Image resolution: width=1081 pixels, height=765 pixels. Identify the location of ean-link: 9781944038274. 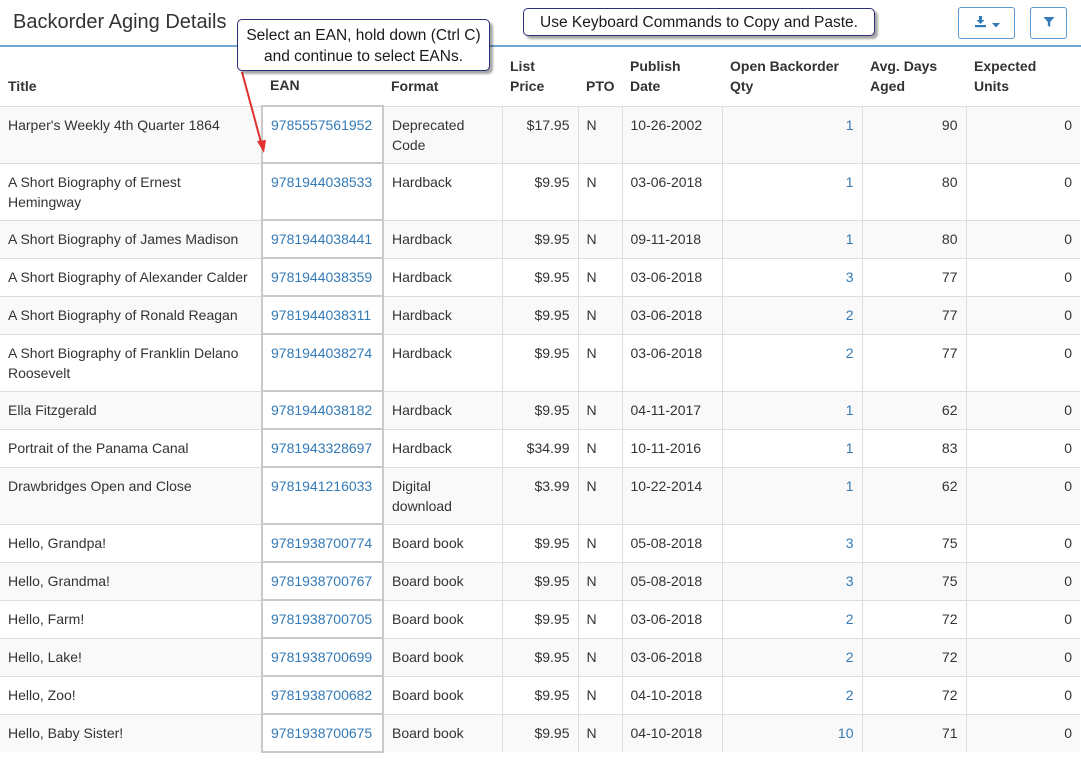
(321, 353).